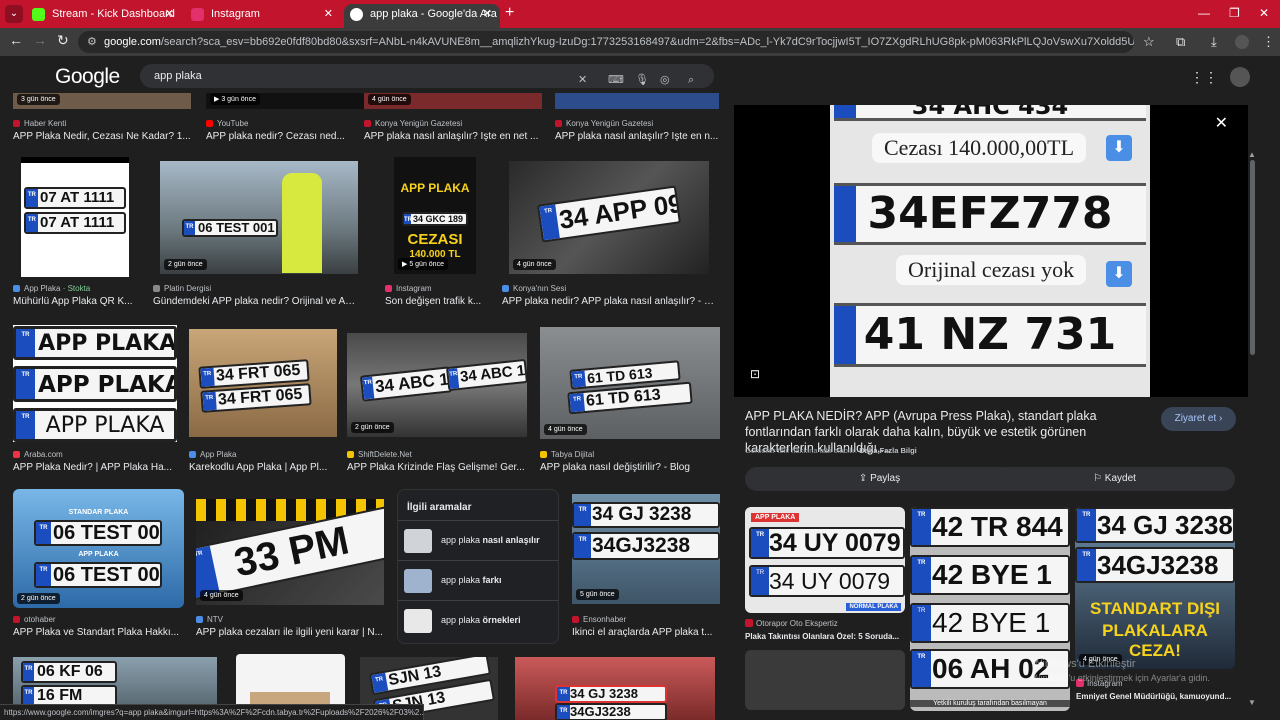  What do you see at coordinates (1204, 13) in the screenshot?
I see `minimize-icon: —` at bounding box center [1204, 13].